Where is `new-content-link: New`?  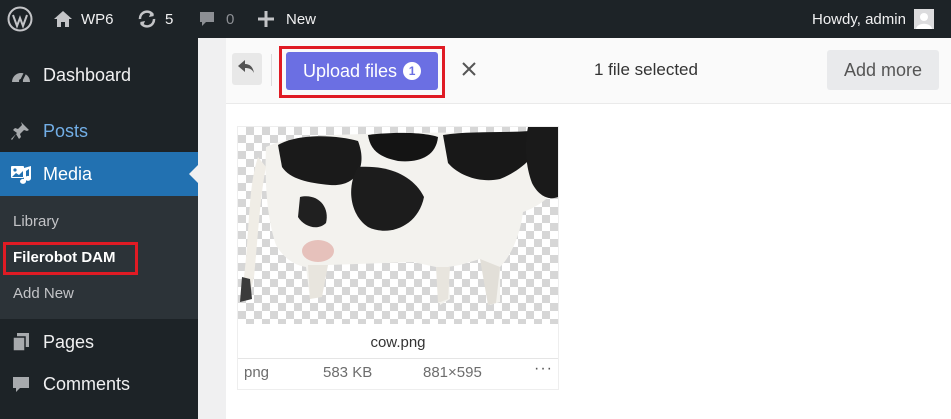 new-content-link: New is located at coordinates (287, 19).